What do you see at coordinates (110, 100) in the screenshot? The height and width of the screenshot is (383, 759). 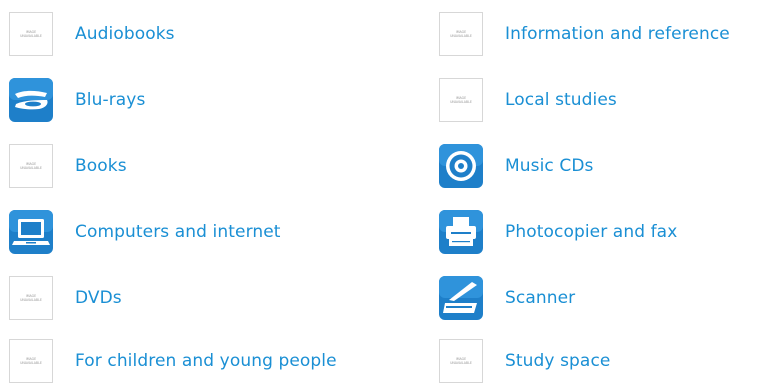 I see `service-label: Blu-rays` at bounding box center [110, 100].